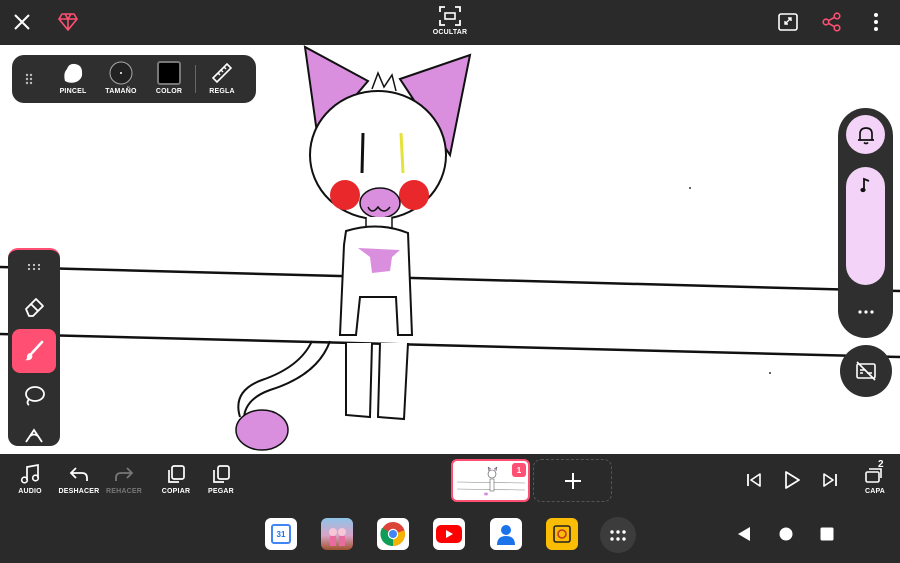 Image resolution: width=900 pixels, height=563 pixels. What do you see at coordinates (875, 477) in the screenshot?
I see `layers-button: 2 CAPA` at bounding box center [875, 477].